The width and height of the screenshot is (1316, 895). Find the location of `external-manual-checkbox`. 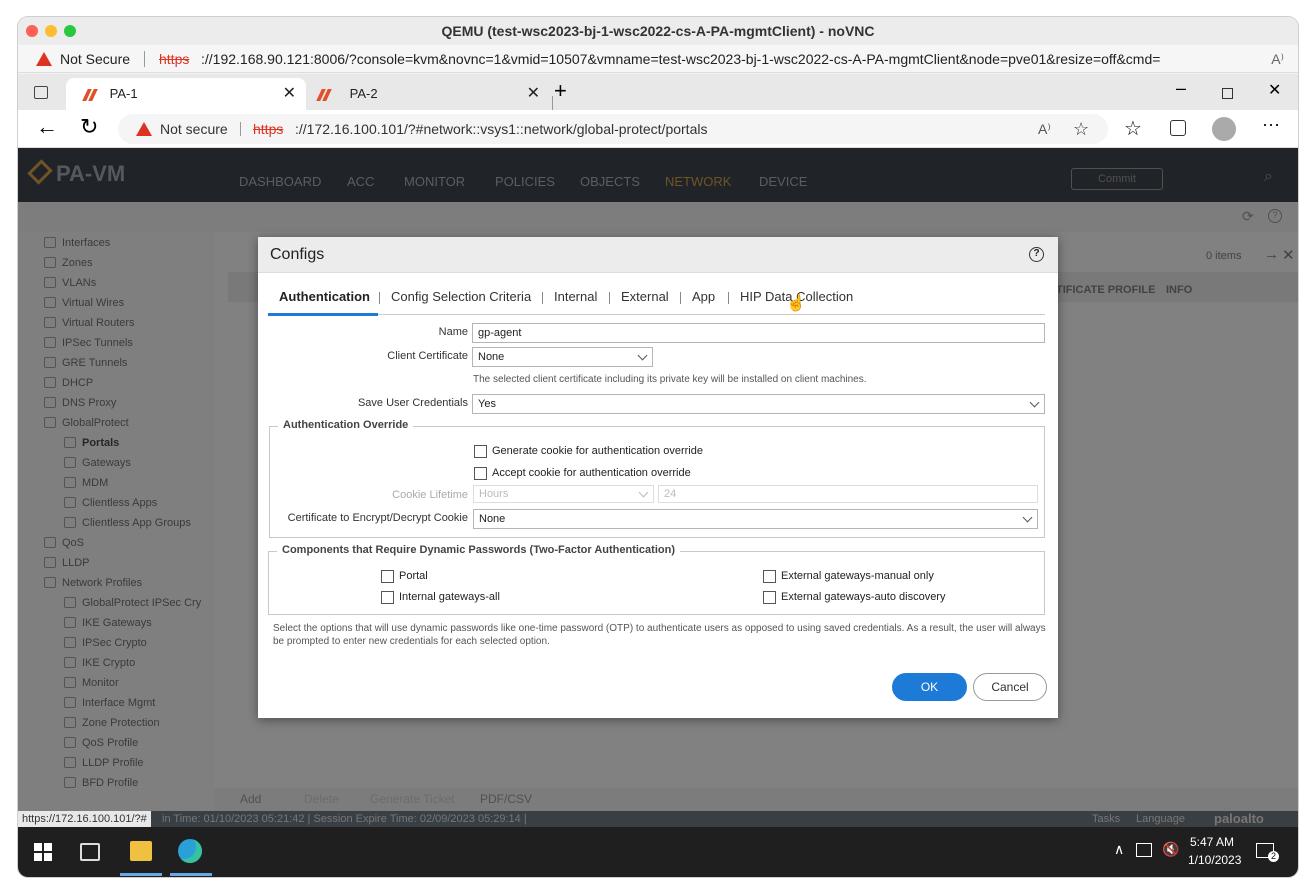

external-manual-checkbox is located at coordinates (769, 576).